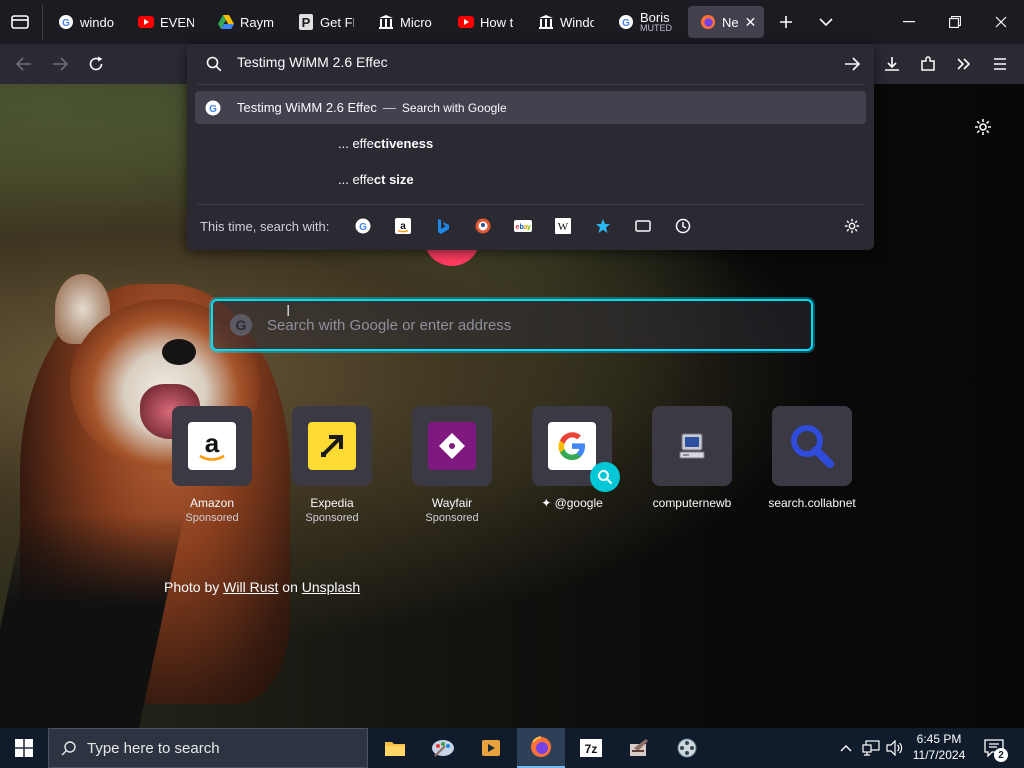 The height and width of the screenshot is (768, 1024). I want to click on media-player-icon, so click(491, 748).